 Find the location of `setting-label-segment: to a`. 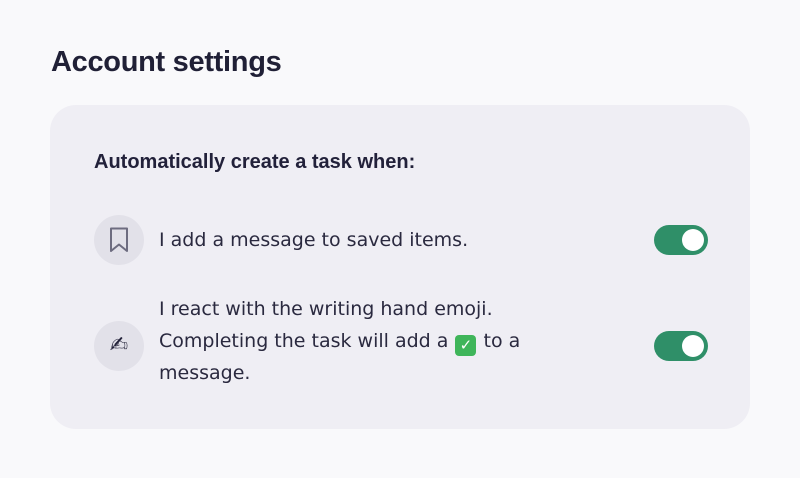

setting-label-segment: to a is located at coordinates (502, 341).